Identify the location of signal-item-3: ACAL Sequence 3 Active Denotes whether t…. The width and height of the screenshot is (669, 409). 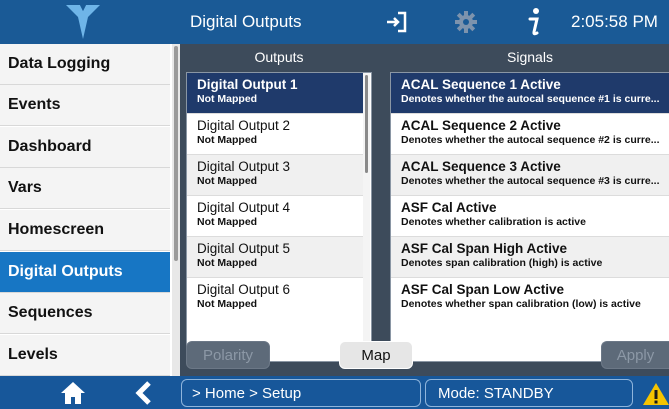
(530, 175).